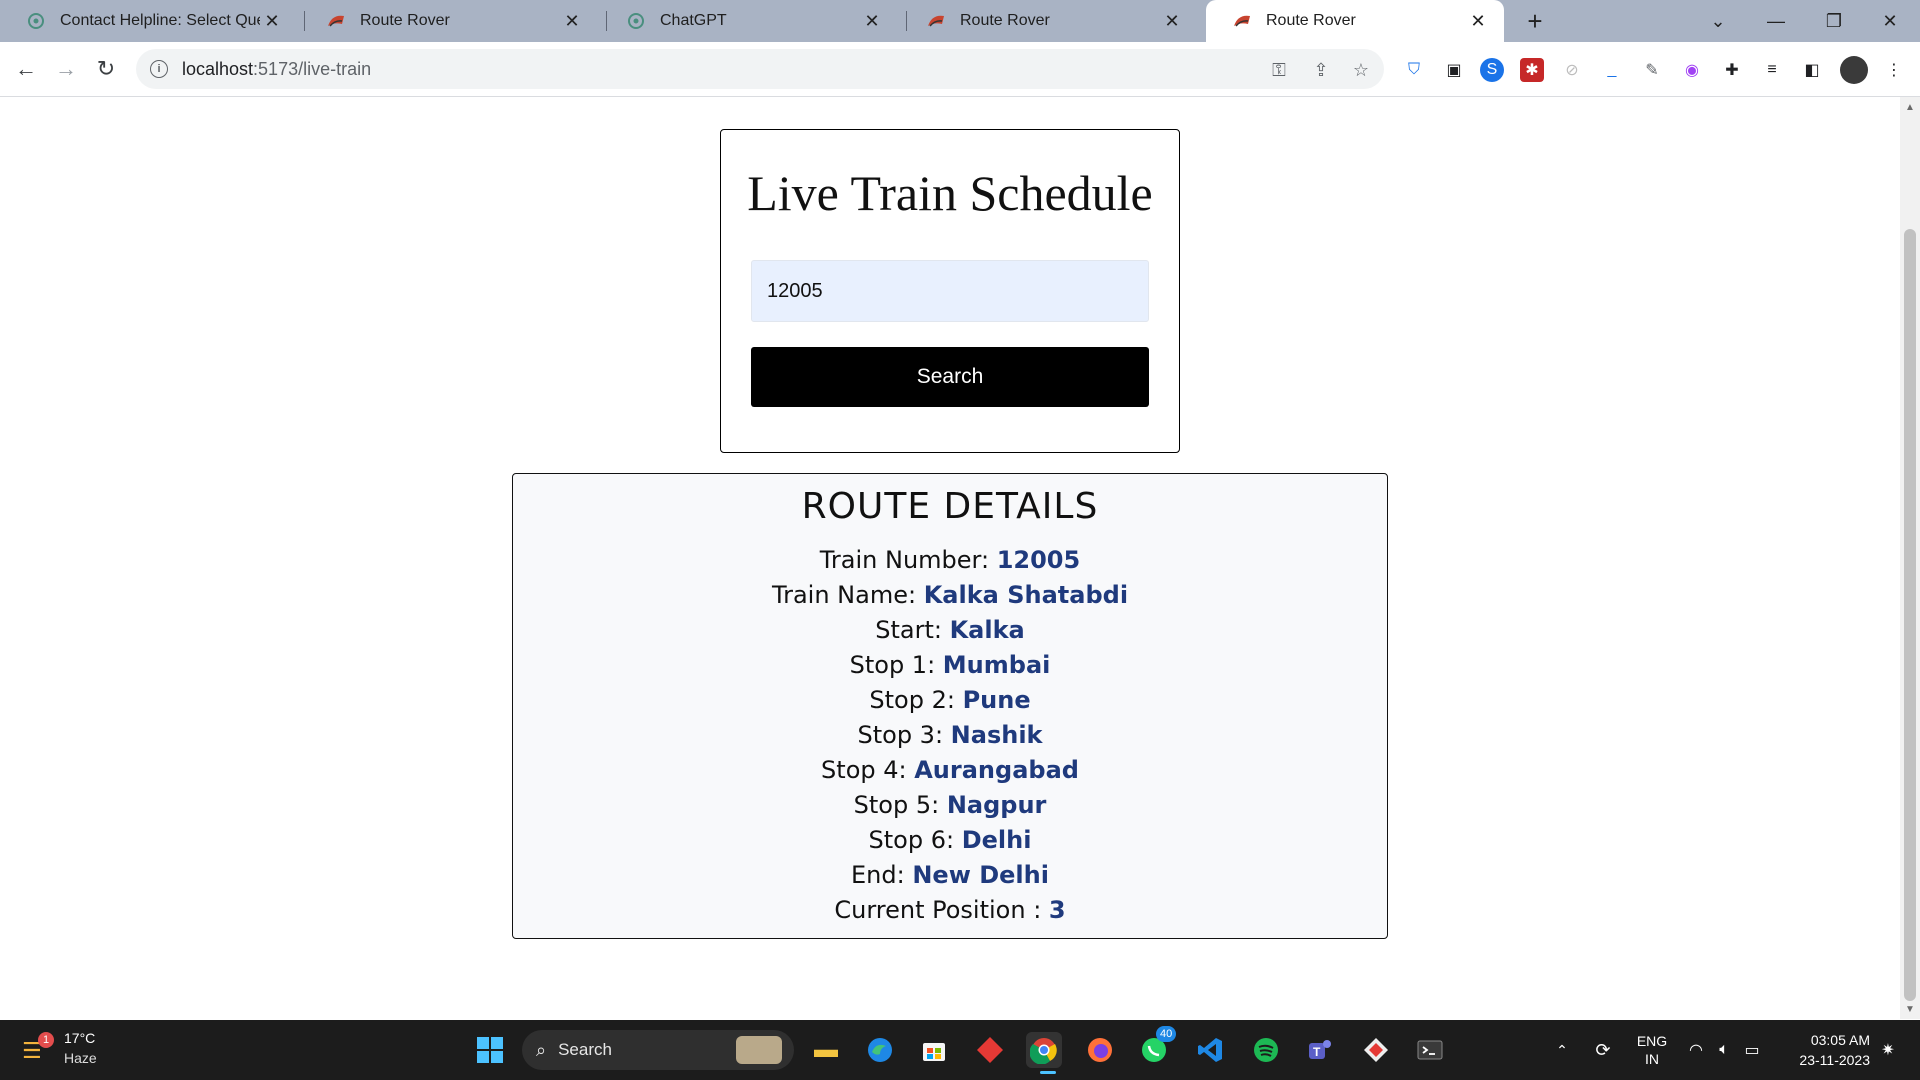 The width and height of the screenshot is (1920, 1080). What do you see at coordinates (1430, 1050) in the screenshot?
I see `terminal-icon` at bounding box center [1430, 1050].